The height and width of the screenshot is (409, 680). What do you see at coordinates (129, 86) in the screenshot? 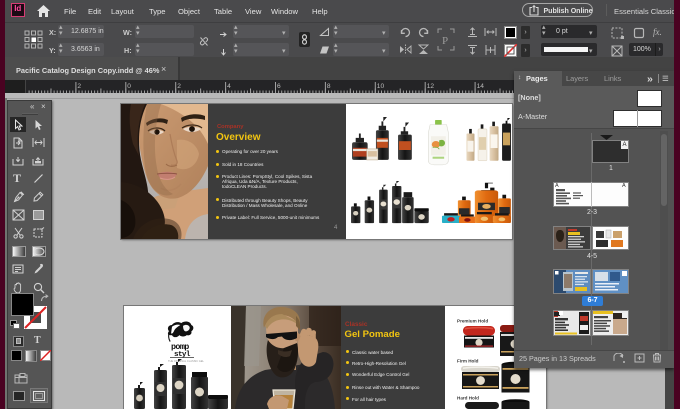
I see `svg-text: 0` at bounding box center [129, 86].